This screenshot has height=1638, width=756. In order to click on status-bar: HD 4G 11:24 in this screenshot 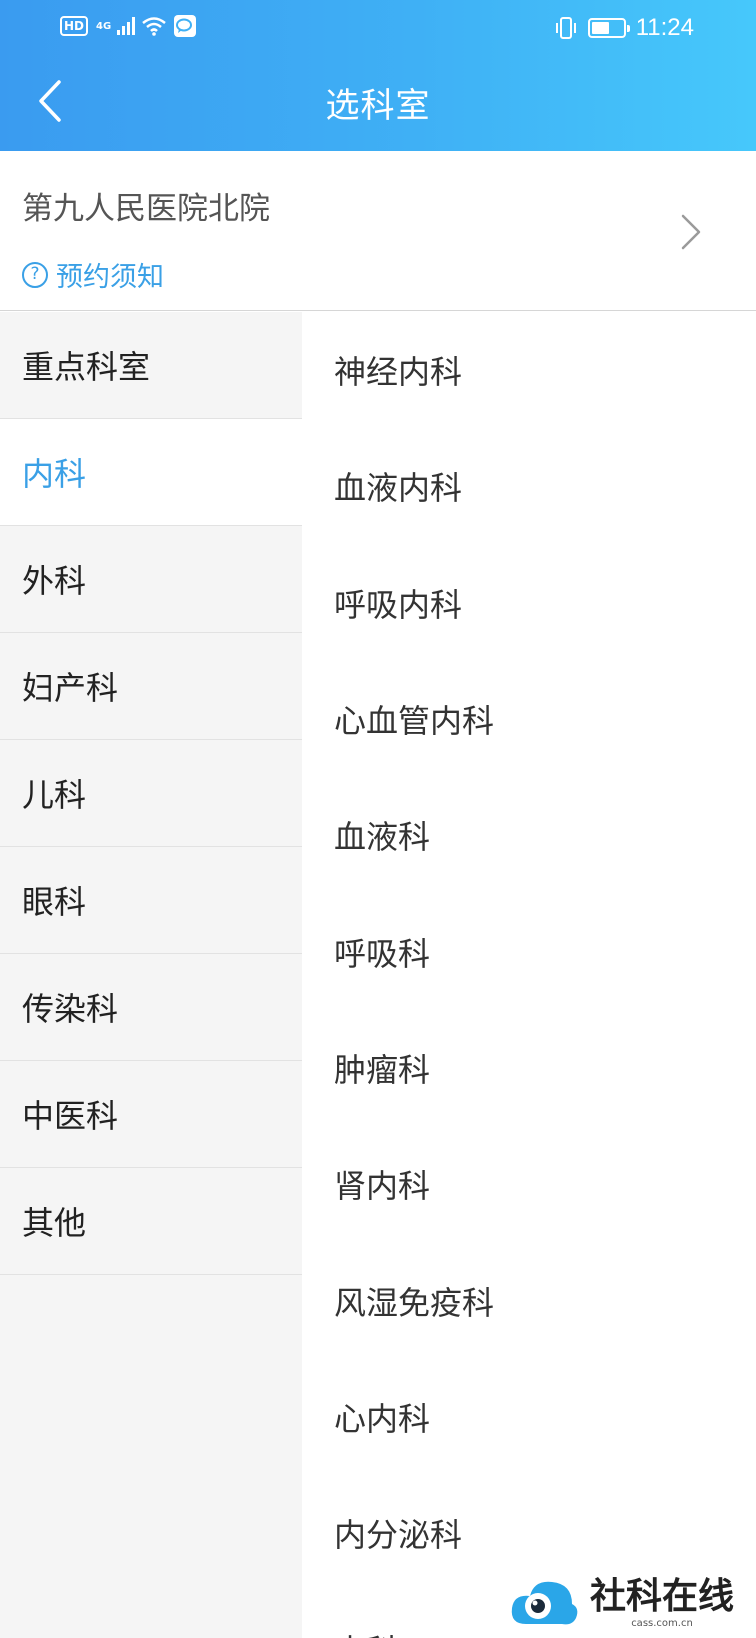, I will do `click(378, 28)`.